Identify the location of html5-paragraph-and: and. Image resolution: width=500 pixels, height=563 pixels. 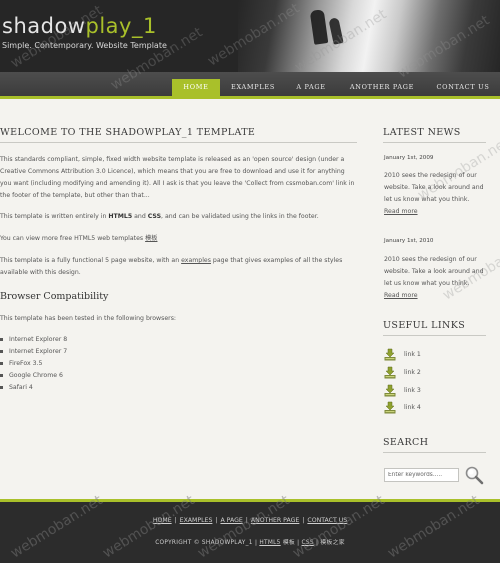
(140, 216).